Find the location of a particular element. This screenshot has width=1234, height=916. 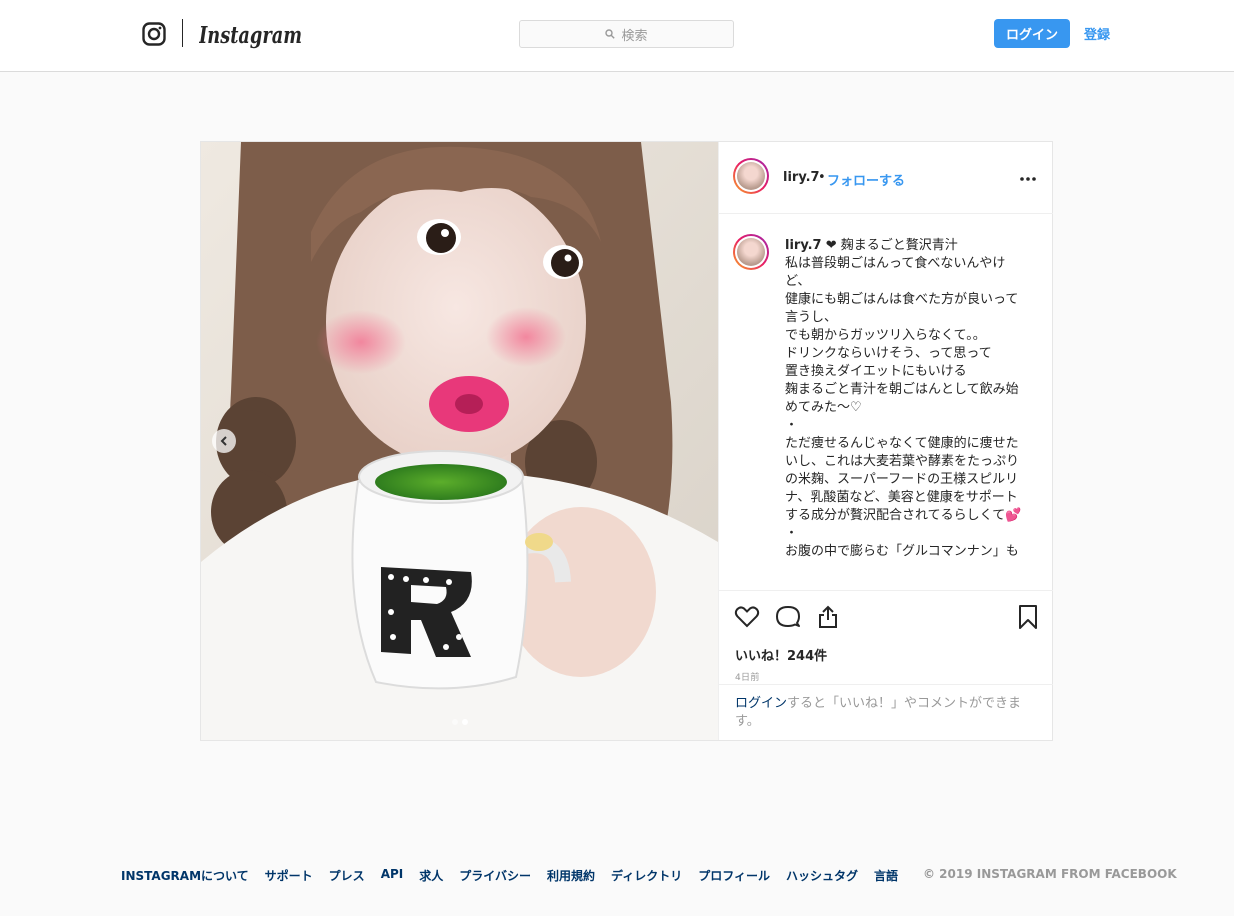

footer-link-jobs: 求人 is located at coordinates (431, 875).